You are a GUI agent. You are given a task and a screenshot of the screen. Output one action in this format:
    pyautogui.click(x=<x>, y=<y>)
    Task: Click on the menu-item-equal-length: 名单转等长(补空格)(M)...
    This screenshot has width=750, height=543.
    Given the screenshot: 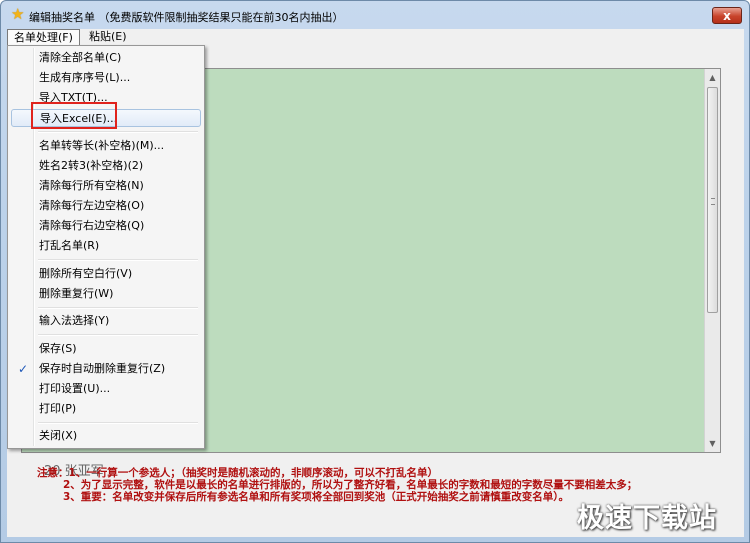 What is the action you would take?
    pyautogui.click(x=106, y=146)
    